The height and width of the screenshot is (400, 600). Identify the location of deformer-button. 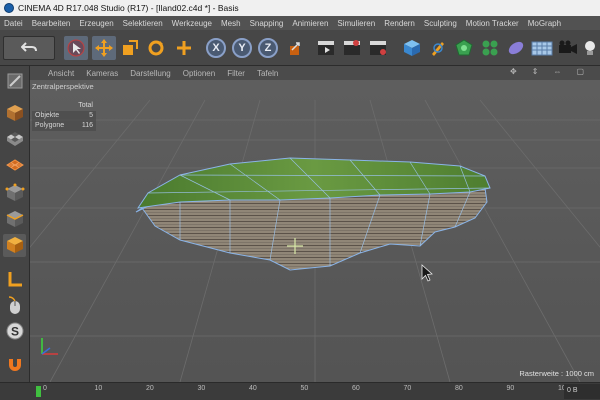
(516, 48).